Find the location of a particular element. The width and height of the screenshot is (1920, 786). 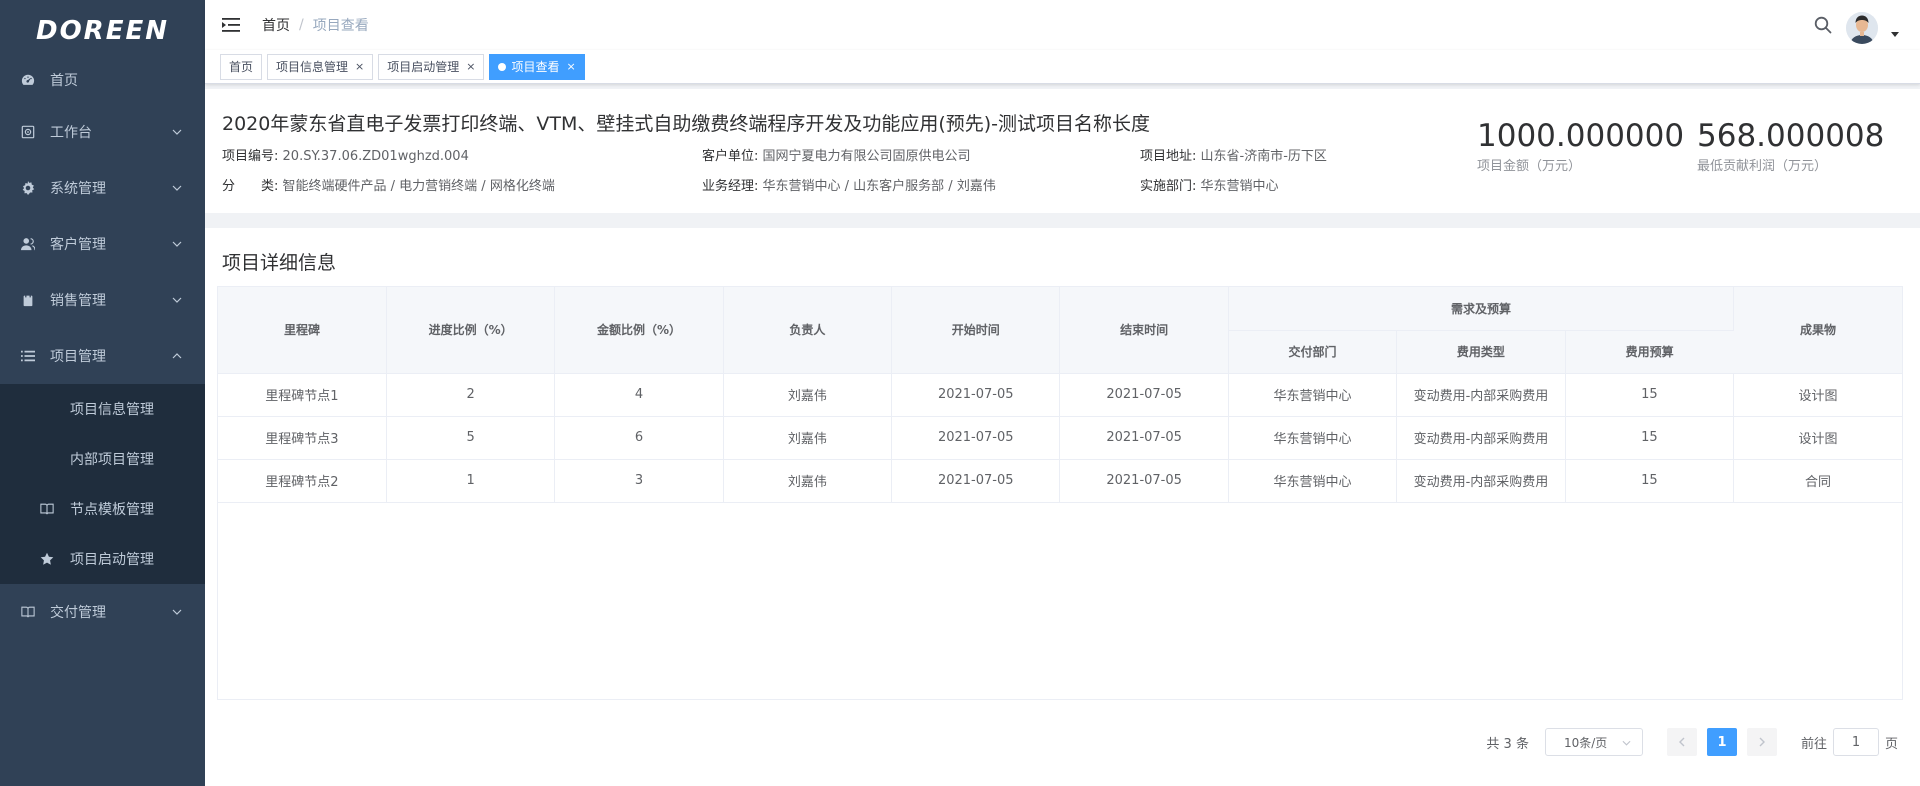

page-size-select: 10条/页 is located at coordinates (1593, 742).